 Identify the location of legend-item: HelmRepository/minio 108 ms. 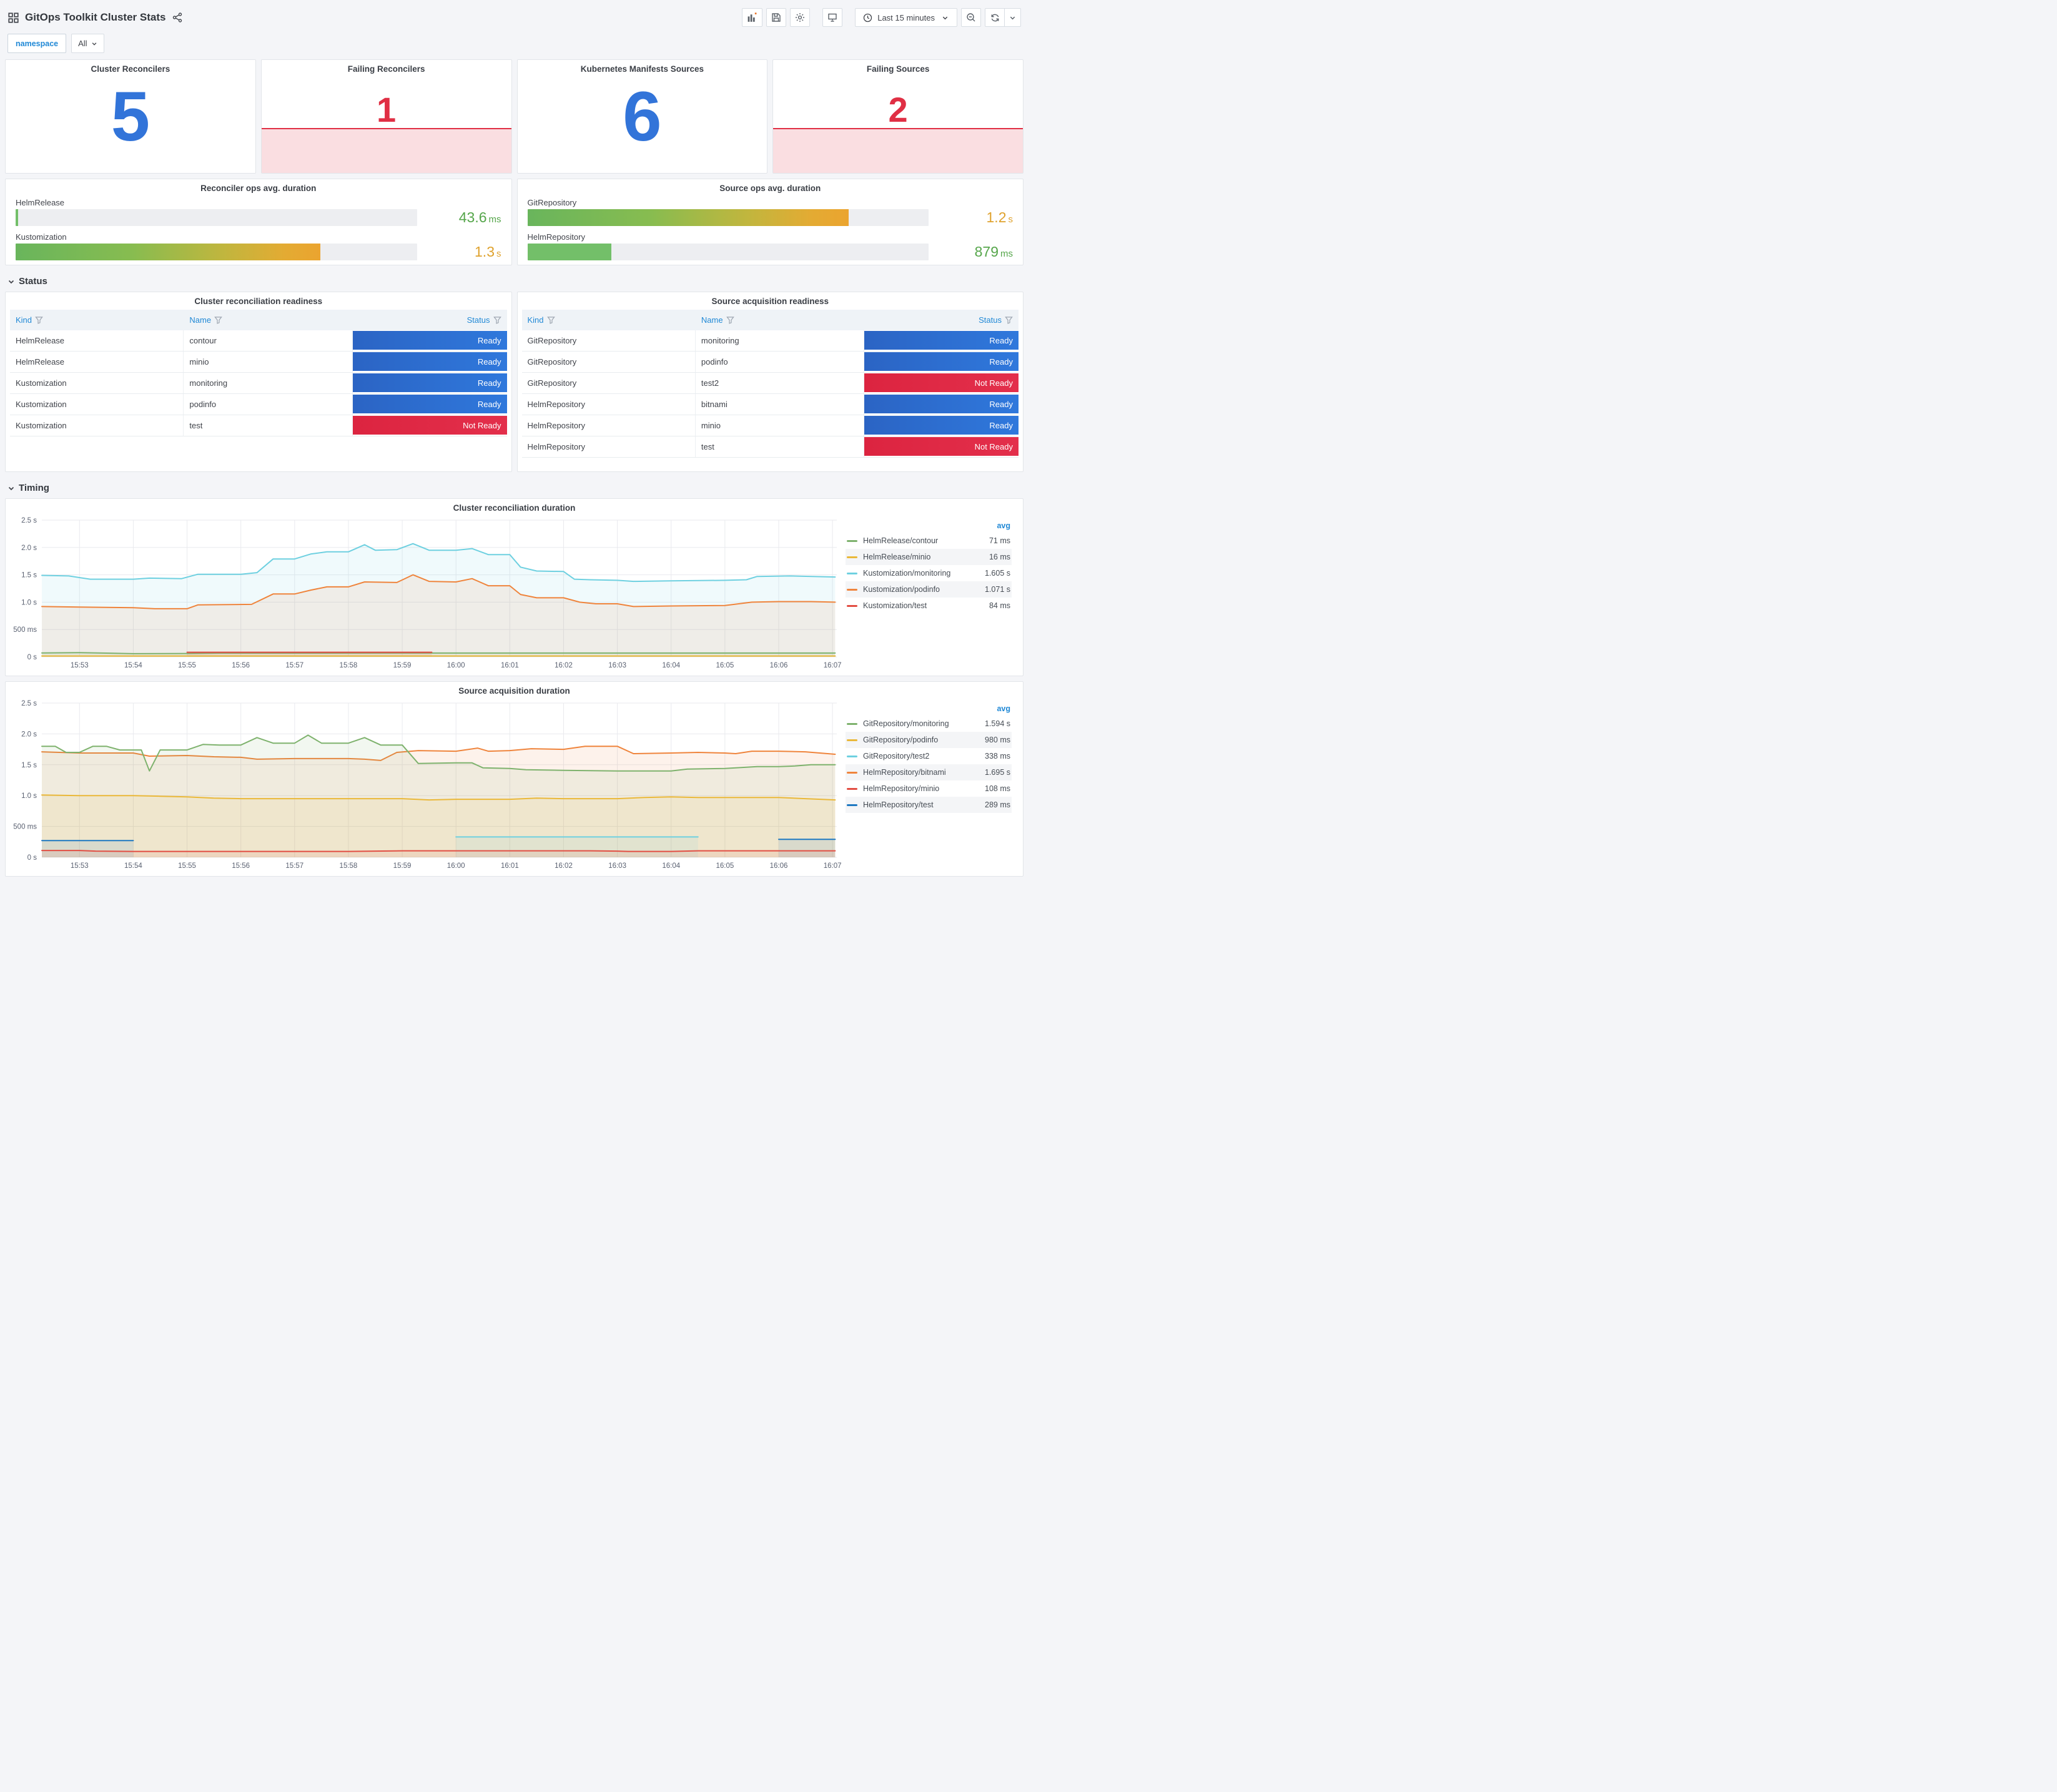
(929, 788).